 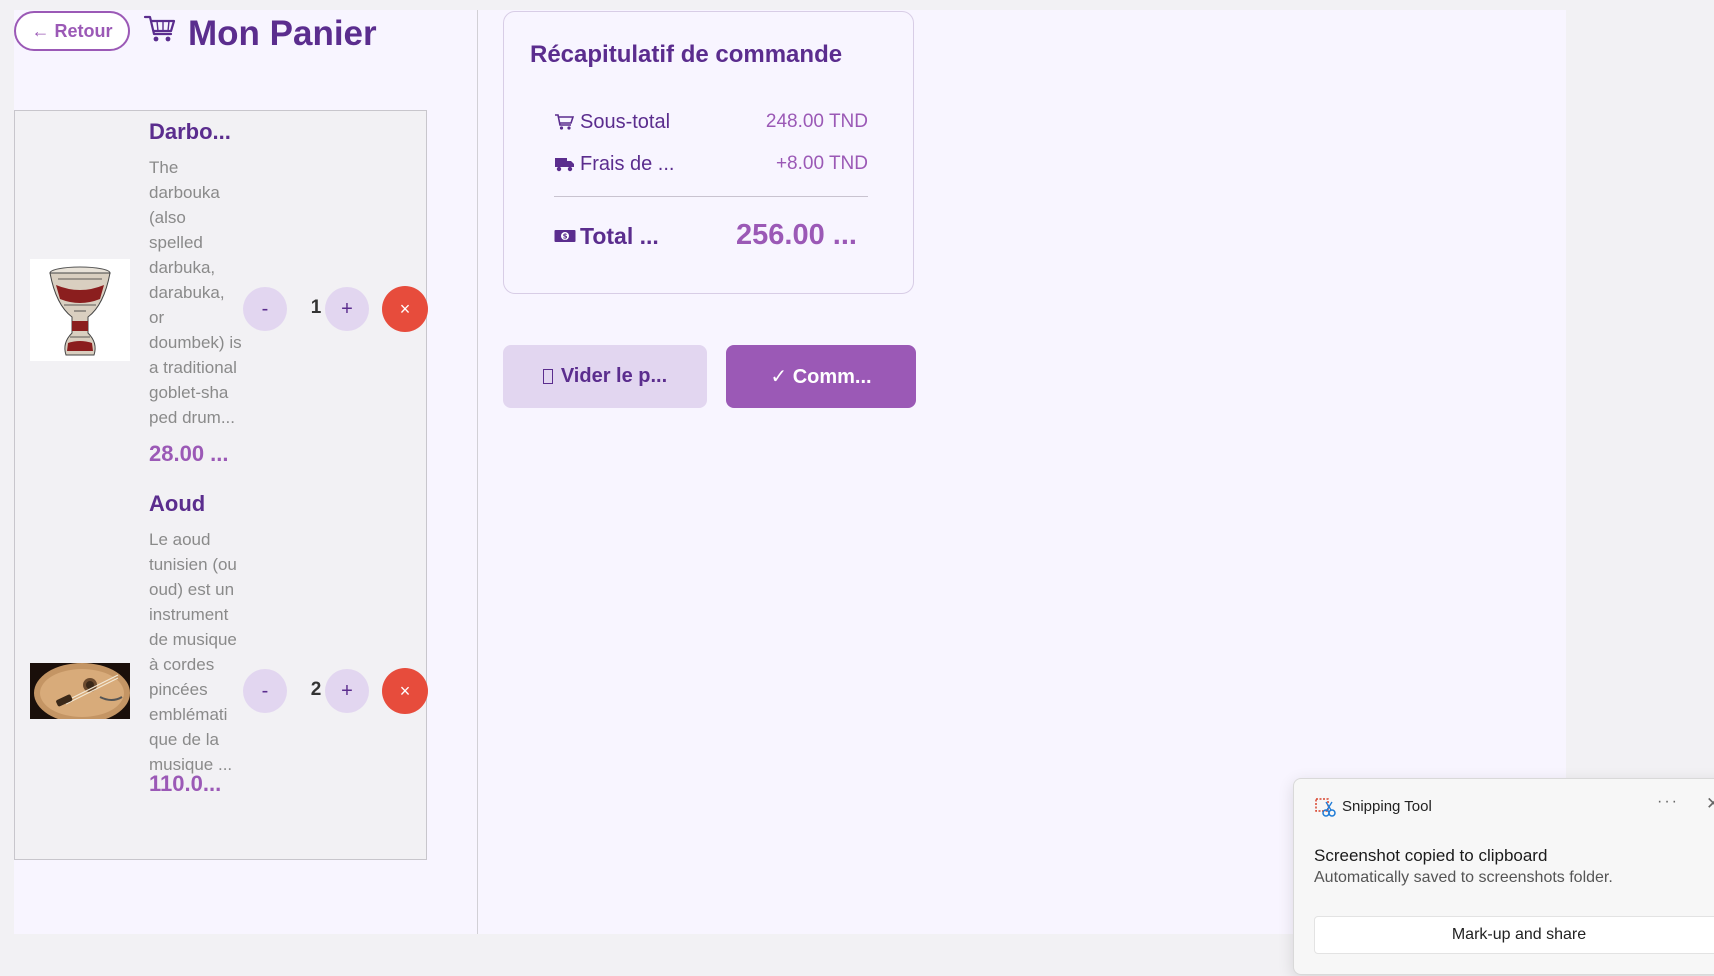 What do you see at coordinates (1387, 806) in the screenshot?
I see `notification-app-name: Snipping Tool` at bounding box center [1387, 806].